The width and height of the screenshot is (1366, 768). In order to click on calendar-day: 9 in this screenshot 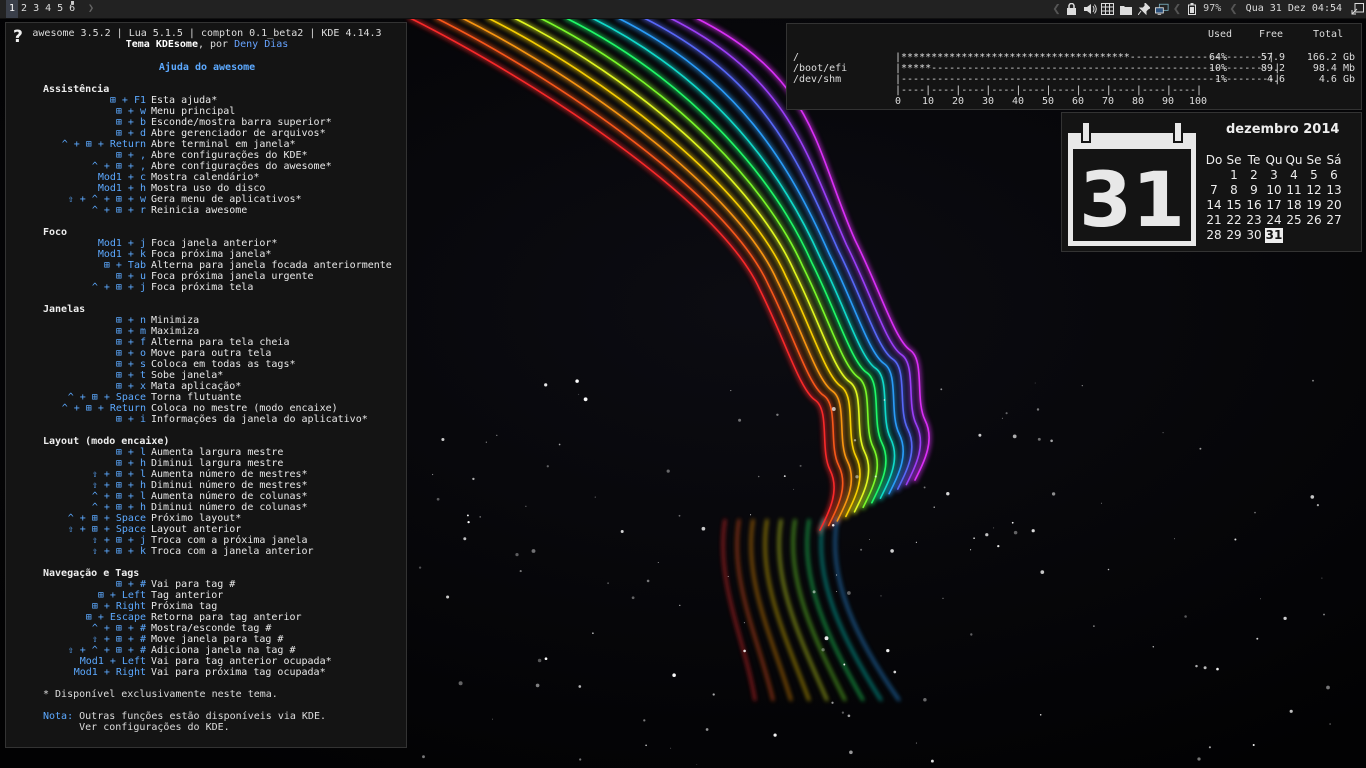, I will do `click(1254, 190)`.